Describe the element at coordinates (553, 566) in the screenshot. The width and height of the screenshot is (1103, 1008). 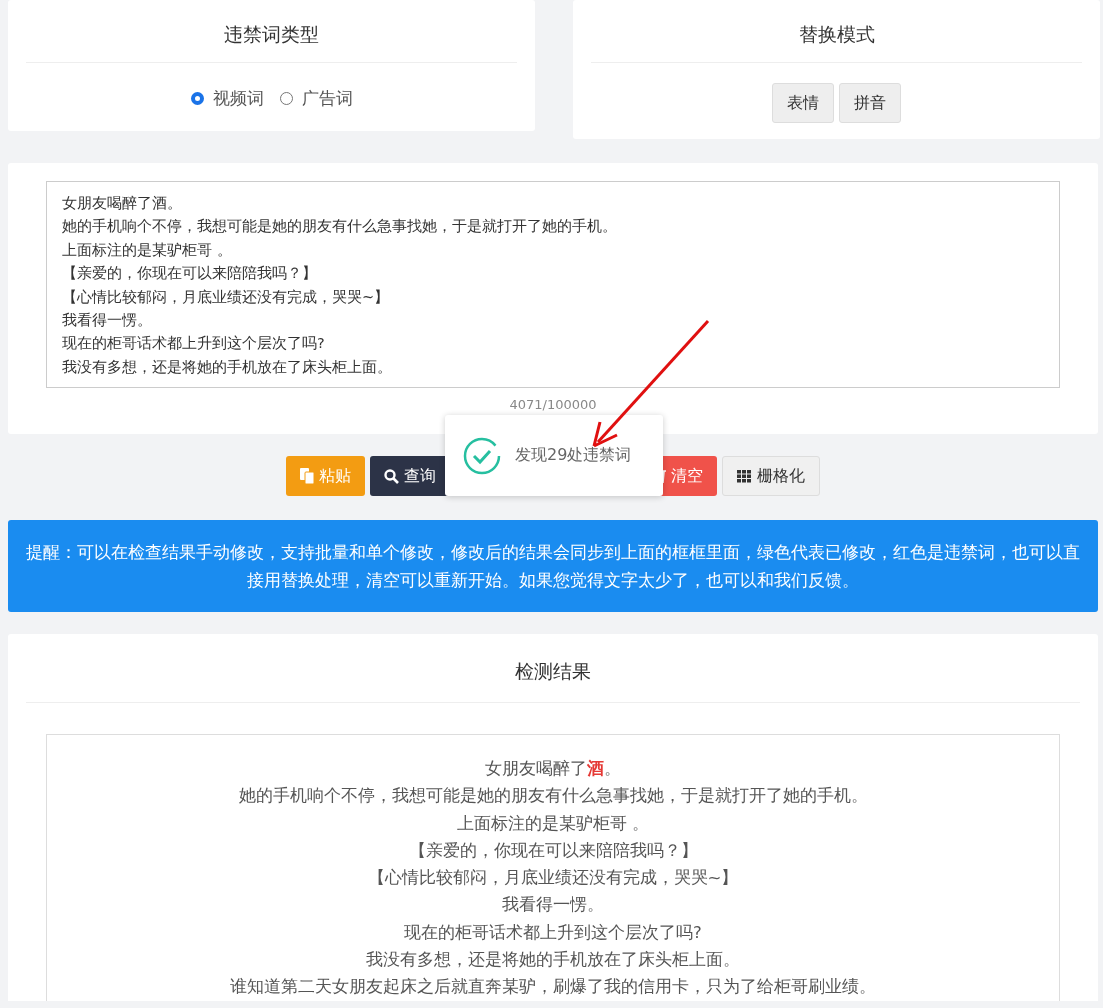
I see `notice-banner: 提醒：可以在检查结果手动修改，支持批量和单个修改，修改后的结果会同步到上面的框框里面，绿色代表已修改，红色是违禁词，也可以直接用替换处理，清空可以重新开始。如果您觉得文字太少了，也可以和我们反馈。` at that location.